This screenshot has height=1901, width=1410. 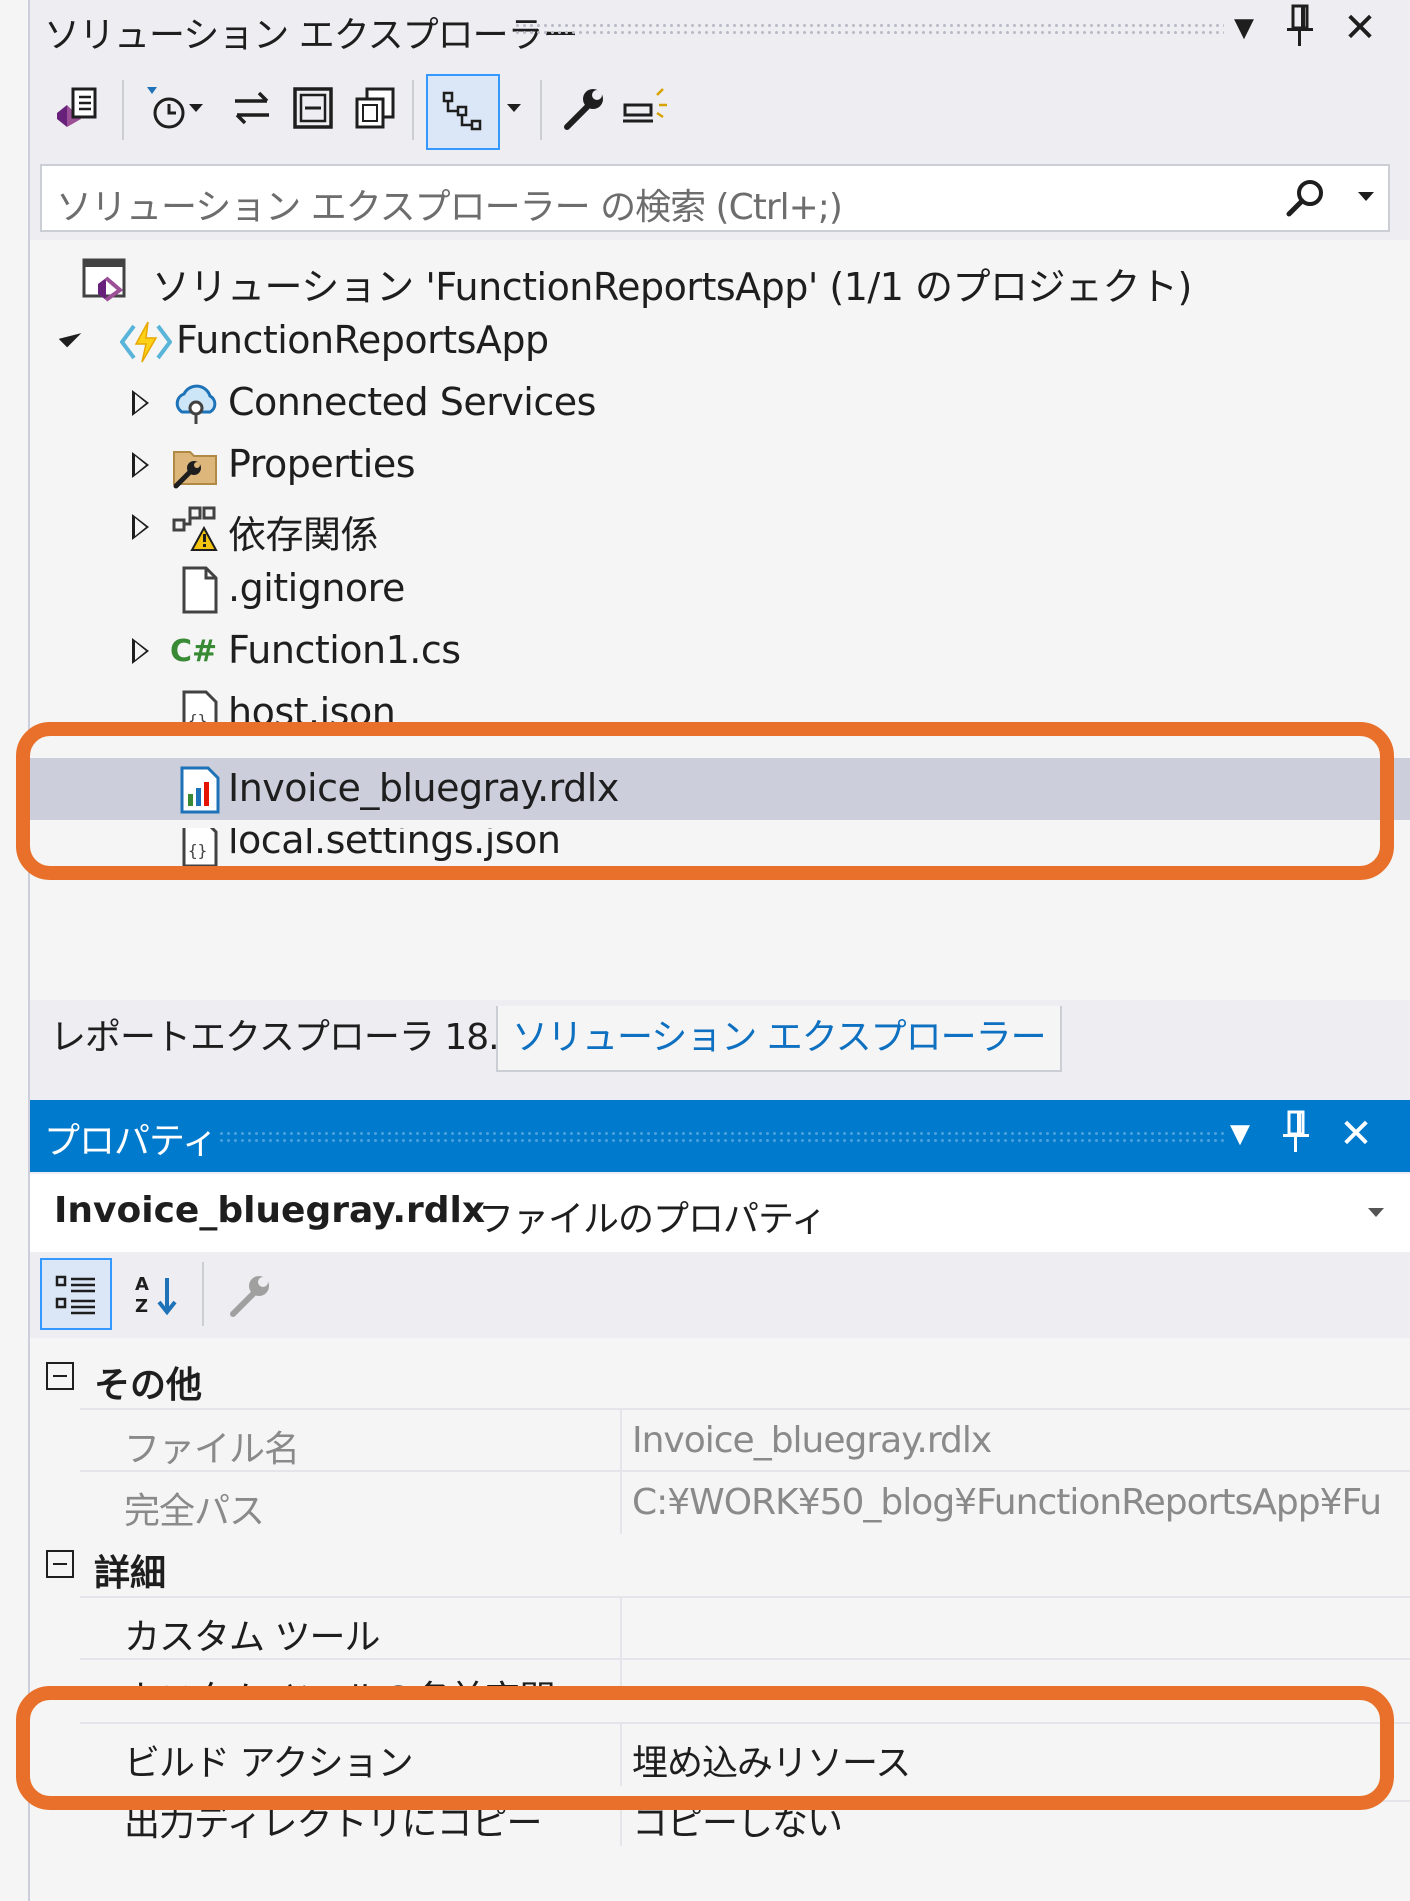 I want to click on solution-explorer-toolbar, so click(x=722, y=112).